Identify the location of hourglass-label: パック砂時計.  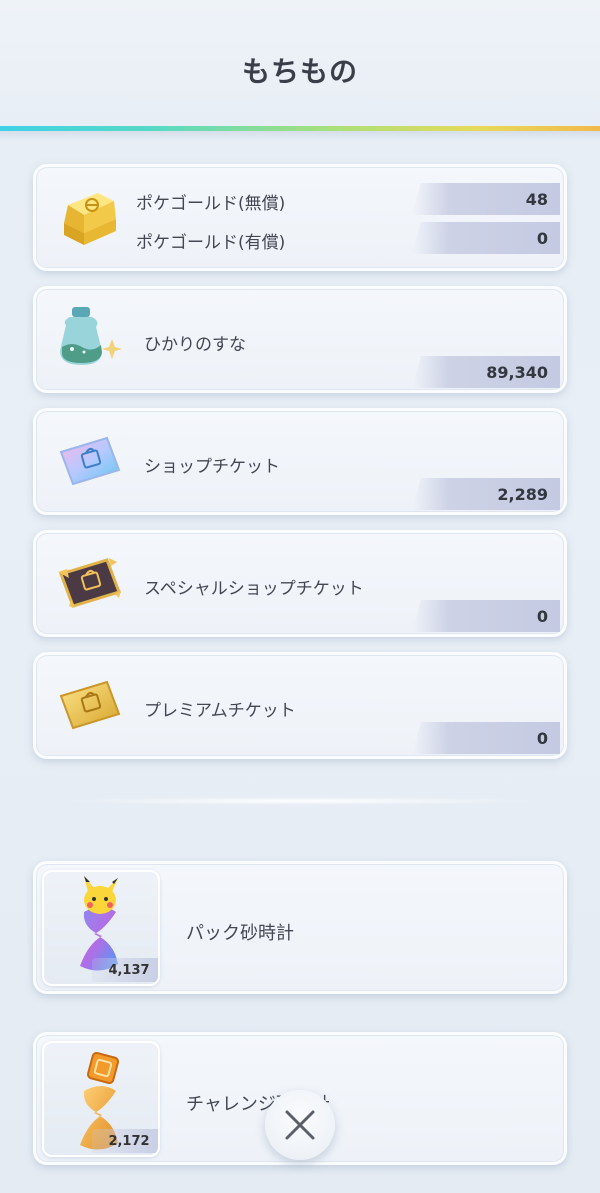
(240, 933).